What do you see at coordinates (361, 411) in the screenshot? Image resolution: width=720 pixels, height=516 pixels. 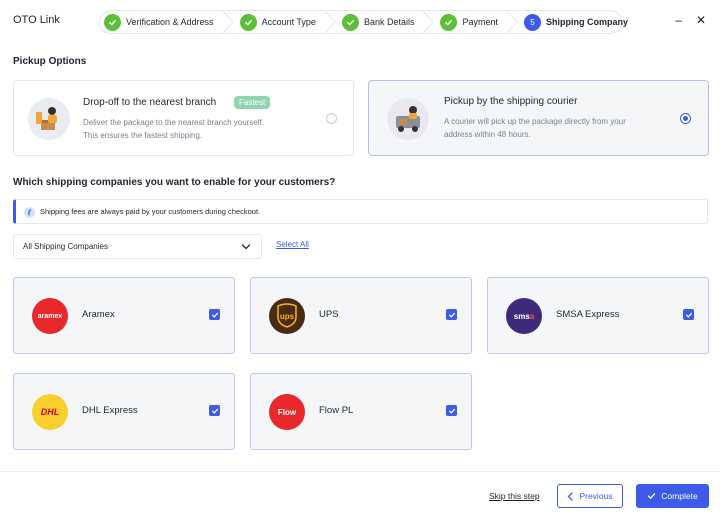 I see `company-card-flow: Flow Flow PL` at bounding box center [361, 411].